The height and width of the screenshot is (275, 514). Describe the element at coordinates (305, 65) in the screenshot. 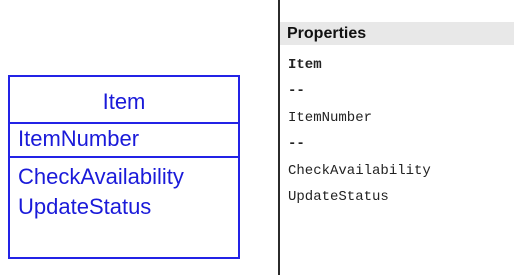

I see `property-line-class-name: Item` at that location.